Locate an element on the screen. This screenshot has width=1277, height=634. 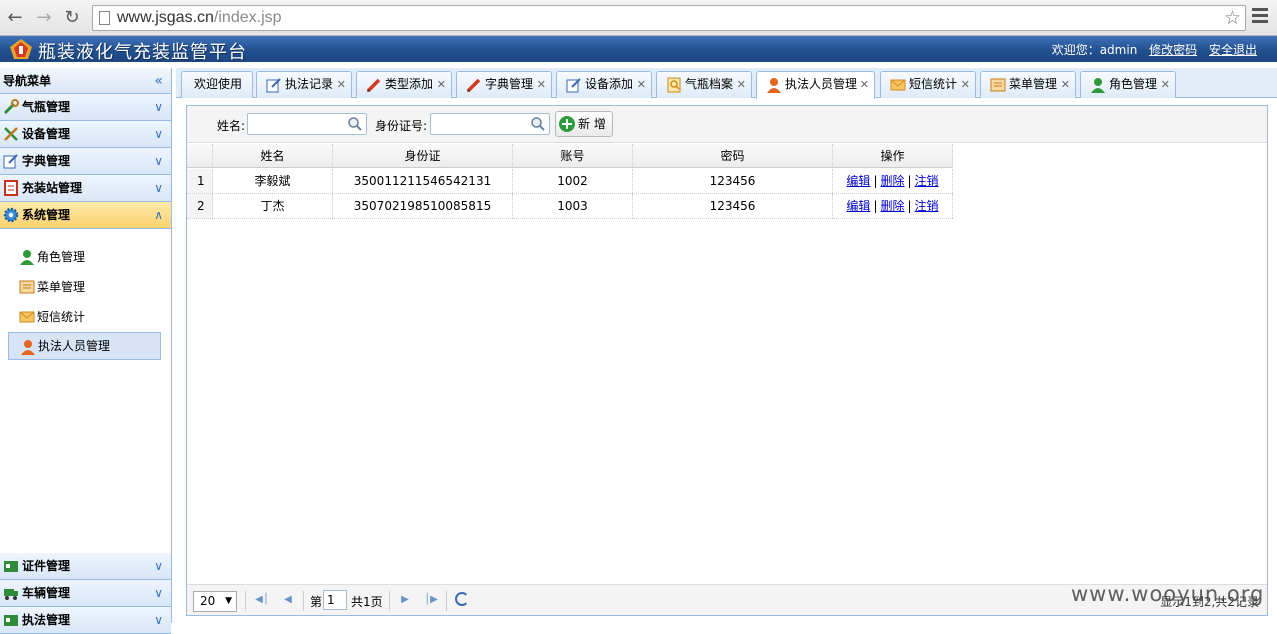
sidebar-group-enforcement: 执法管理 ∨ is located at coordinates (85, 620).